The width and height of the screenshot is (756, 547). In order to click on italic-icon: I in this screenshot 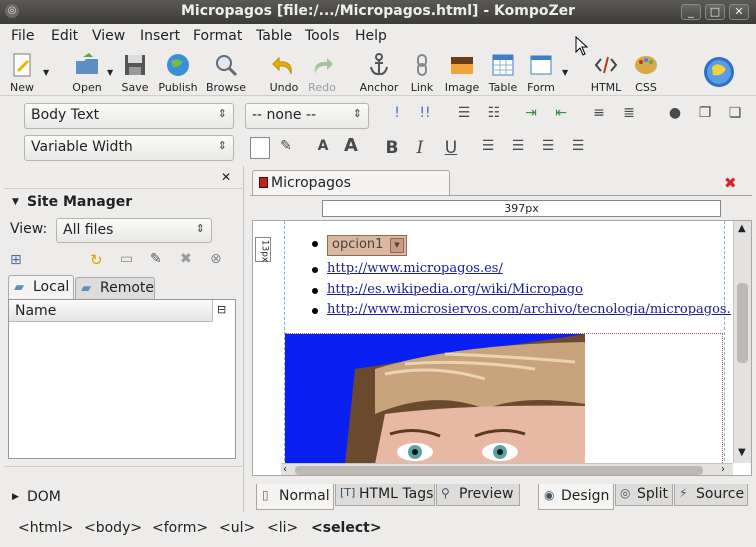, I will do `click(420, 149)`.